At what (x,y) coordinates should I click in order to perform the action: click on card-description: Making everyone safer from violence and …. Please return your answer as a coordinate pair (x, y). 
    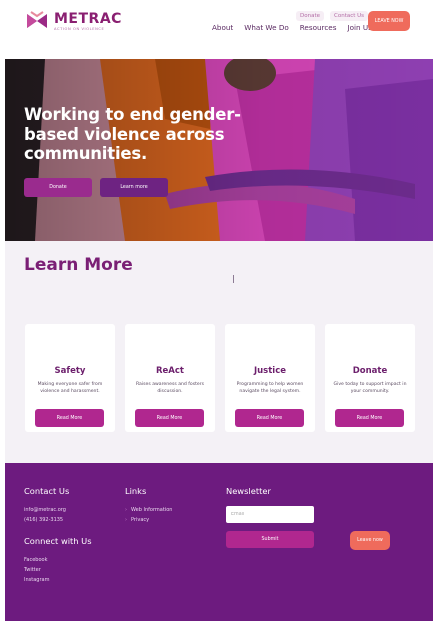
    Looking at the image, I should click on (70, 388).